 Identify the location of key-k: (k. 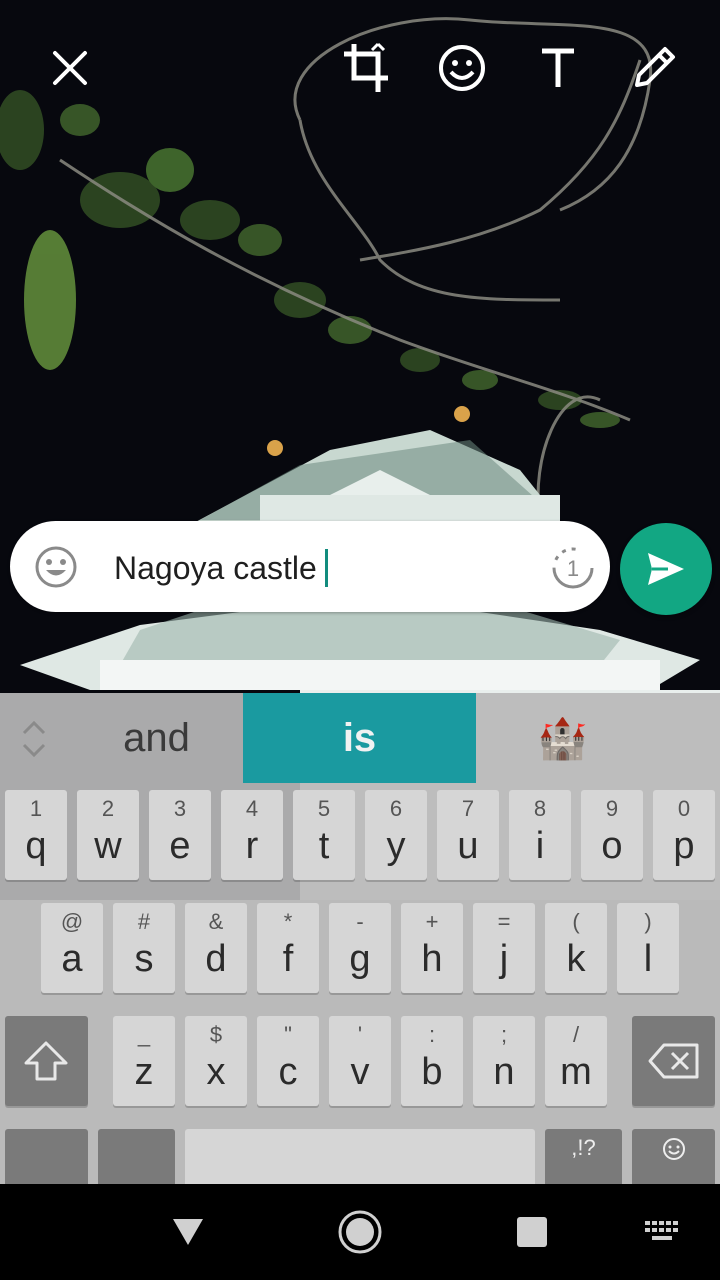
(576, 948).